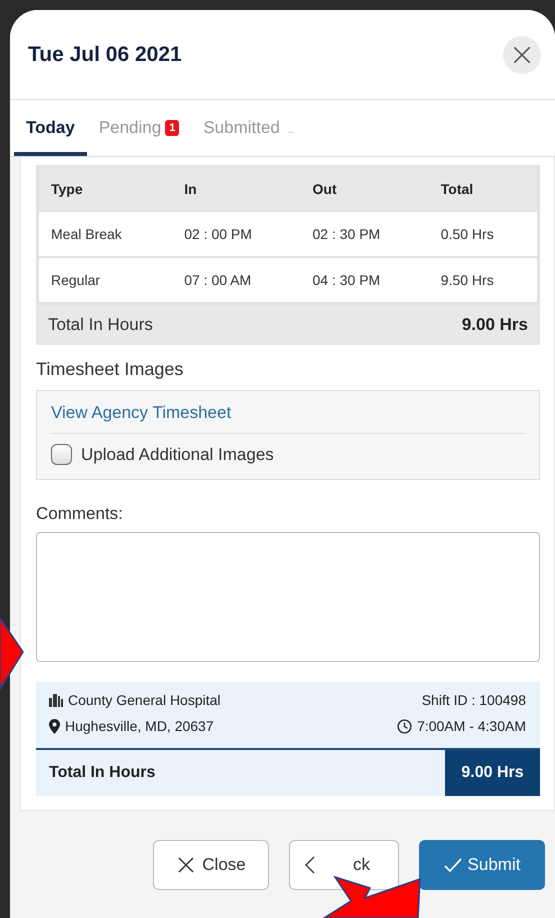 This screenshot has height=918, width=555. What do you see at coordinates (211, 865) in the screenshot?
I see `close-button: Close` at bounding box center [211, 865].